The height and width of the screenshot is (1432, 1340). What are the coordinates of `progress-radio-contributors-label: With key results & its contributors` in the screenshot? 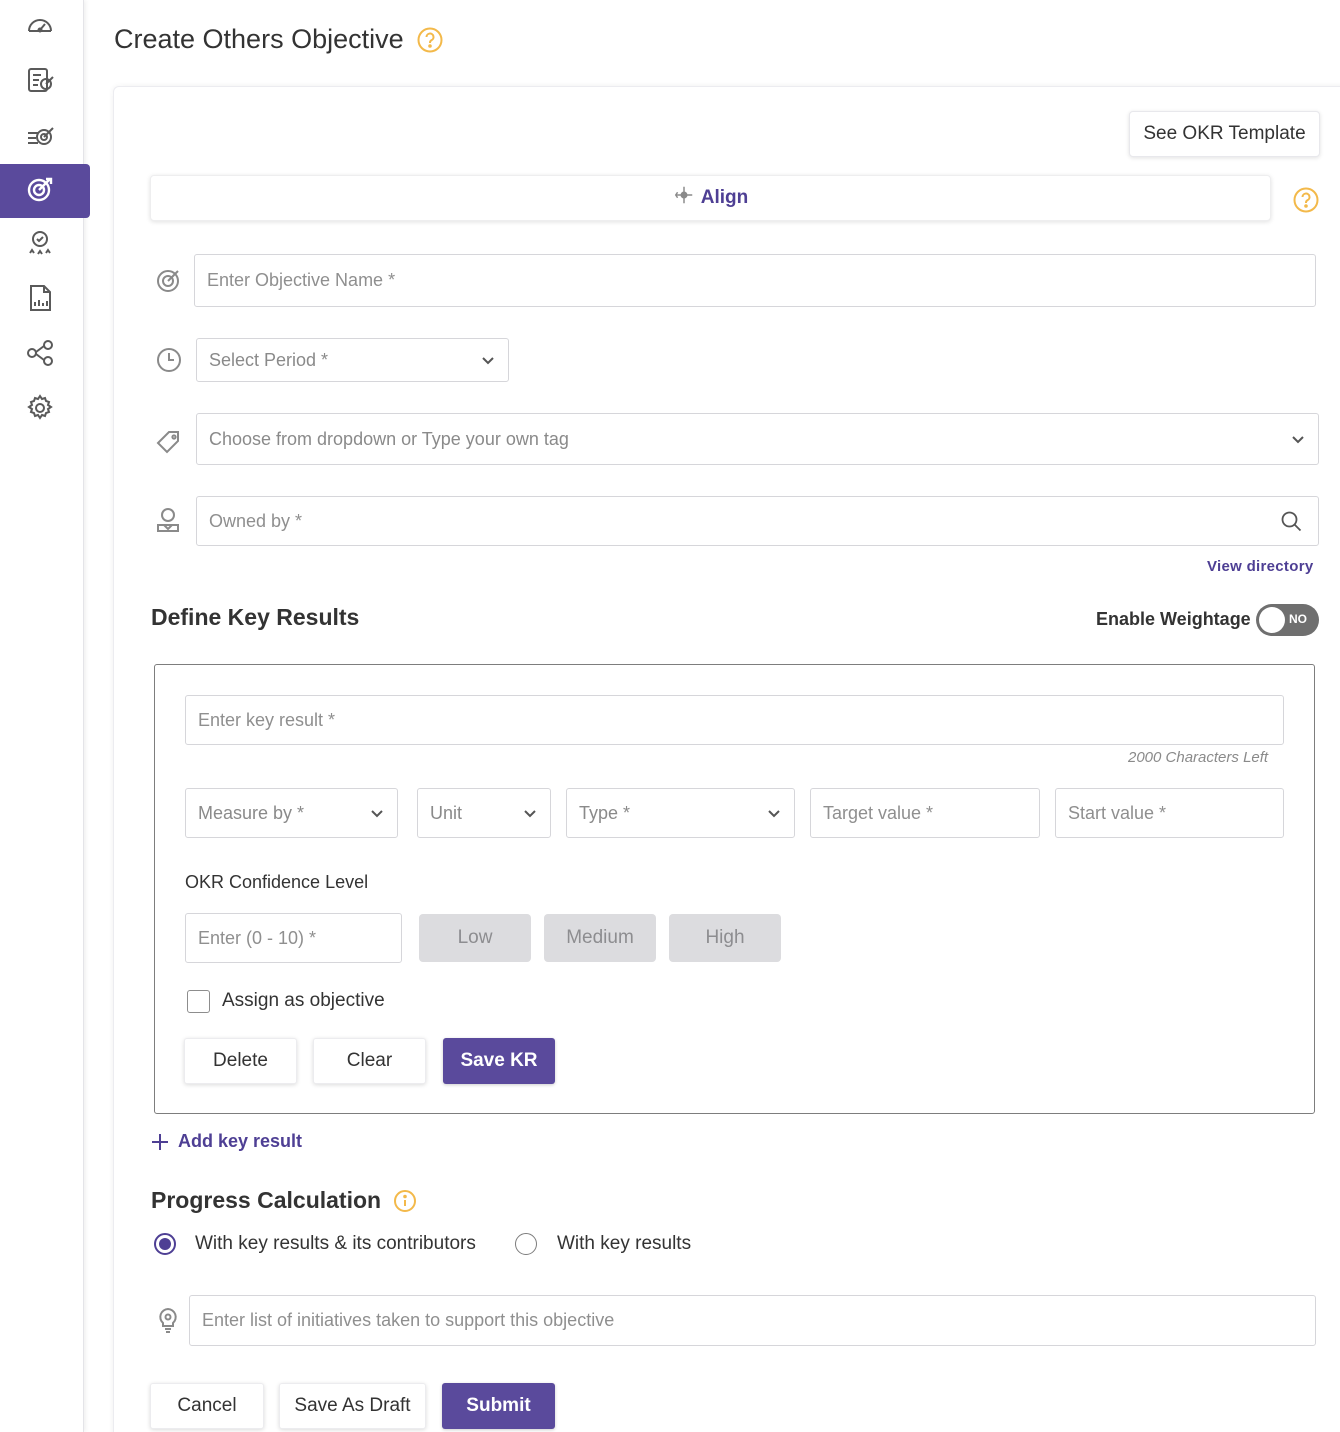 It's located at (335, 1243).